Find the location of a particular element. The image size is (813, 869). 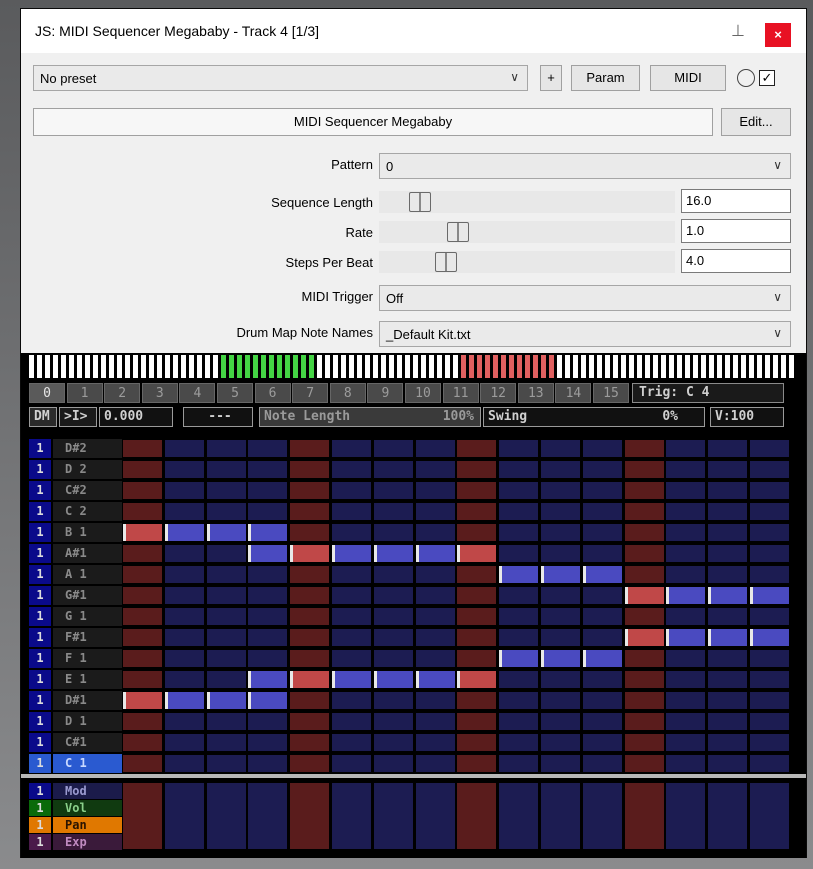

step-number: 11 is located at coordinates (460, 393).